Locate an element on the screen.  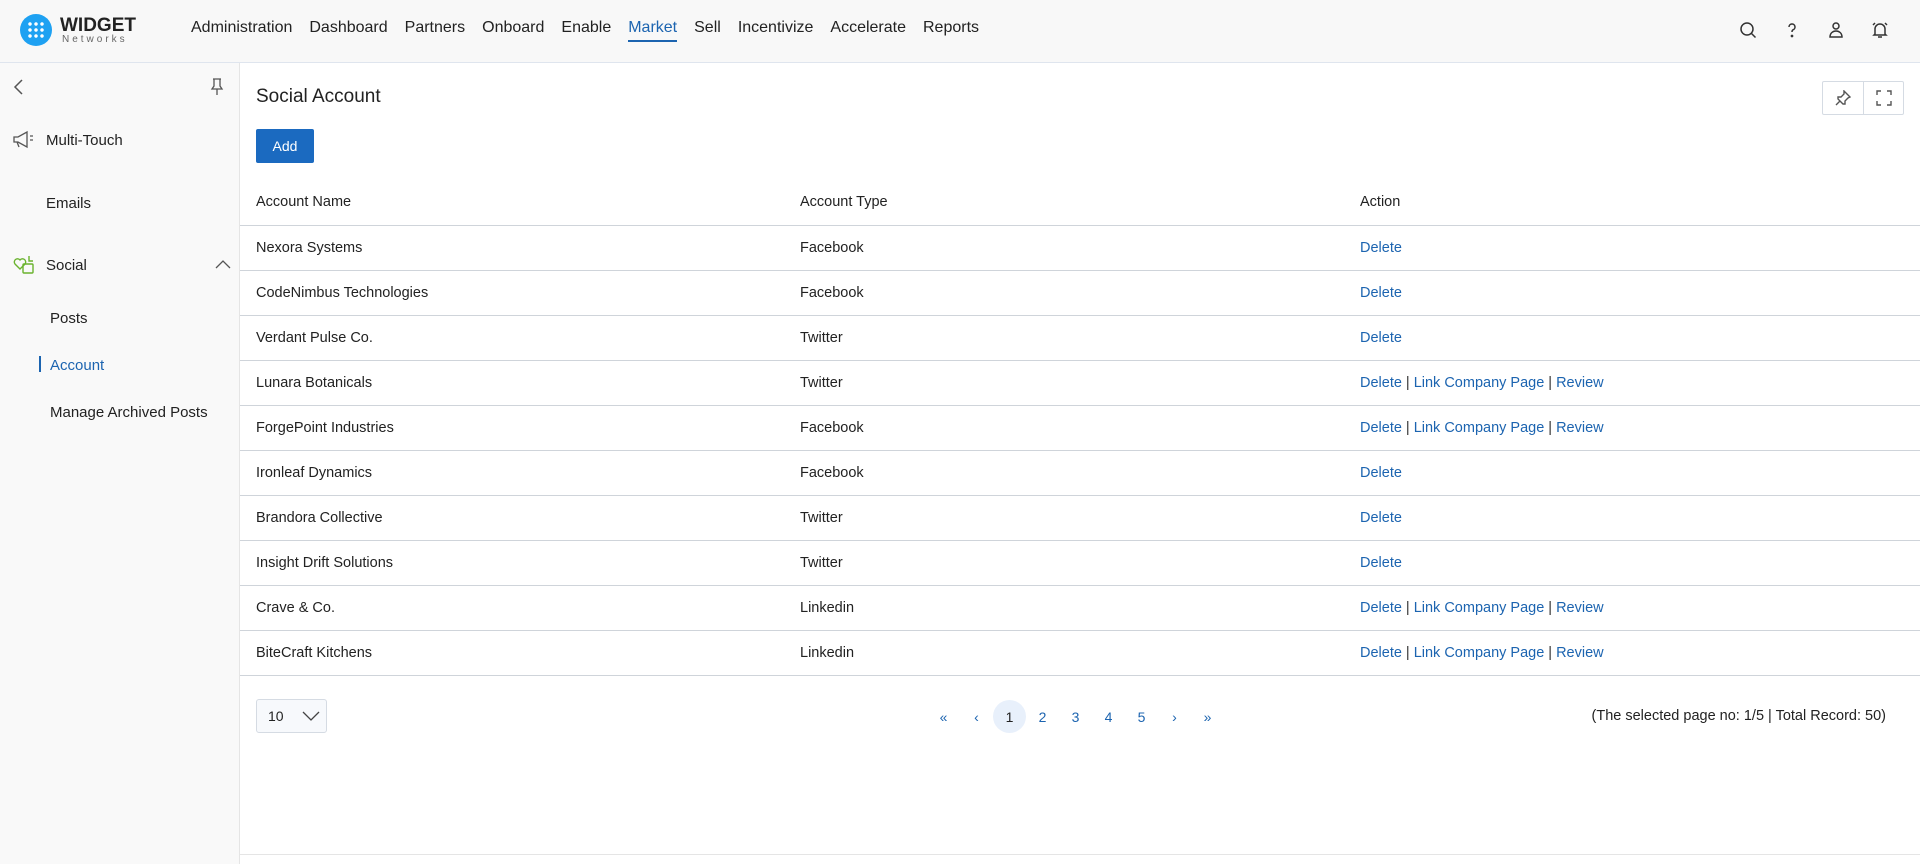
search-icon is located at coordinates (1748, 32).